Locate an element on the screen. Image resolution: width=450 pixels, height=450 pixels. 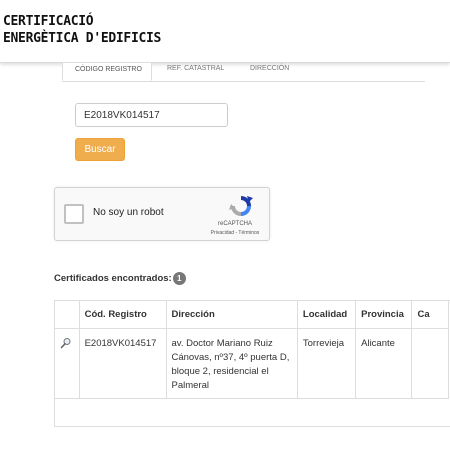
header-direccion: Dirección is located at coordinates (231, 315).